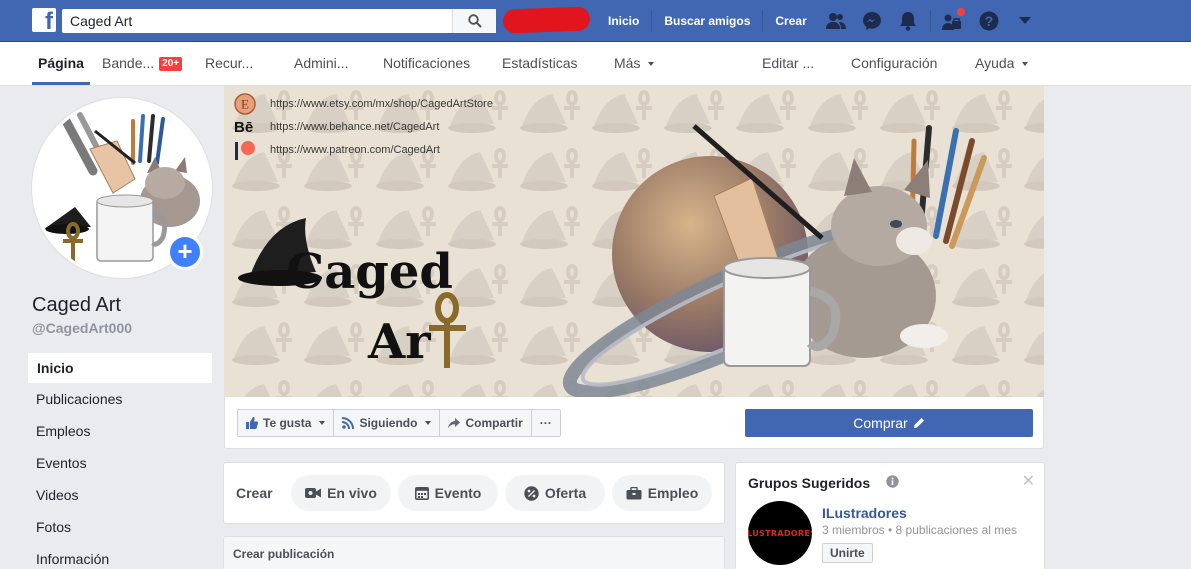 The width and height of the screenshot is (1191, 569). Describe the element at coordinates (245, 103) in the screenshot. I see `svg-text: E` at that location.